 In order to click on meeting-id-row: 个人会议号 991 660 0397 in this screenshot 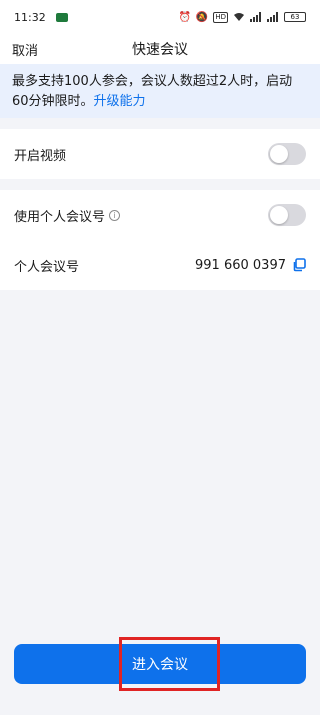, I will do `click(160, 265)`.